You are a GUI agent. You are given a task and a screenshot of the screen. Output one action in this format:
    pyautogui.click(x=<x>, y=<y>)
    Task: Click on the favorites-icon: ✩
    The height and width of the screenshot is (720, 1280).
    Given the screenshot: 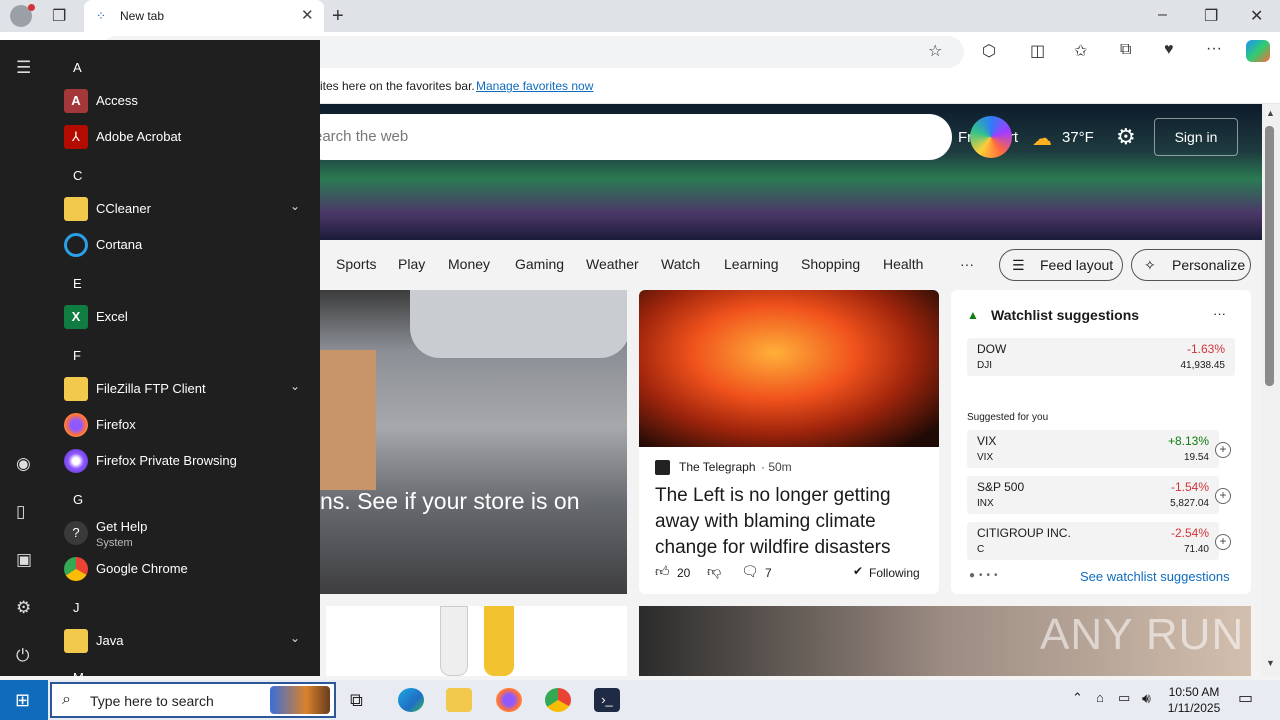 What is the action you would take?
    pyautogui.click(x=1080, y=51)
    